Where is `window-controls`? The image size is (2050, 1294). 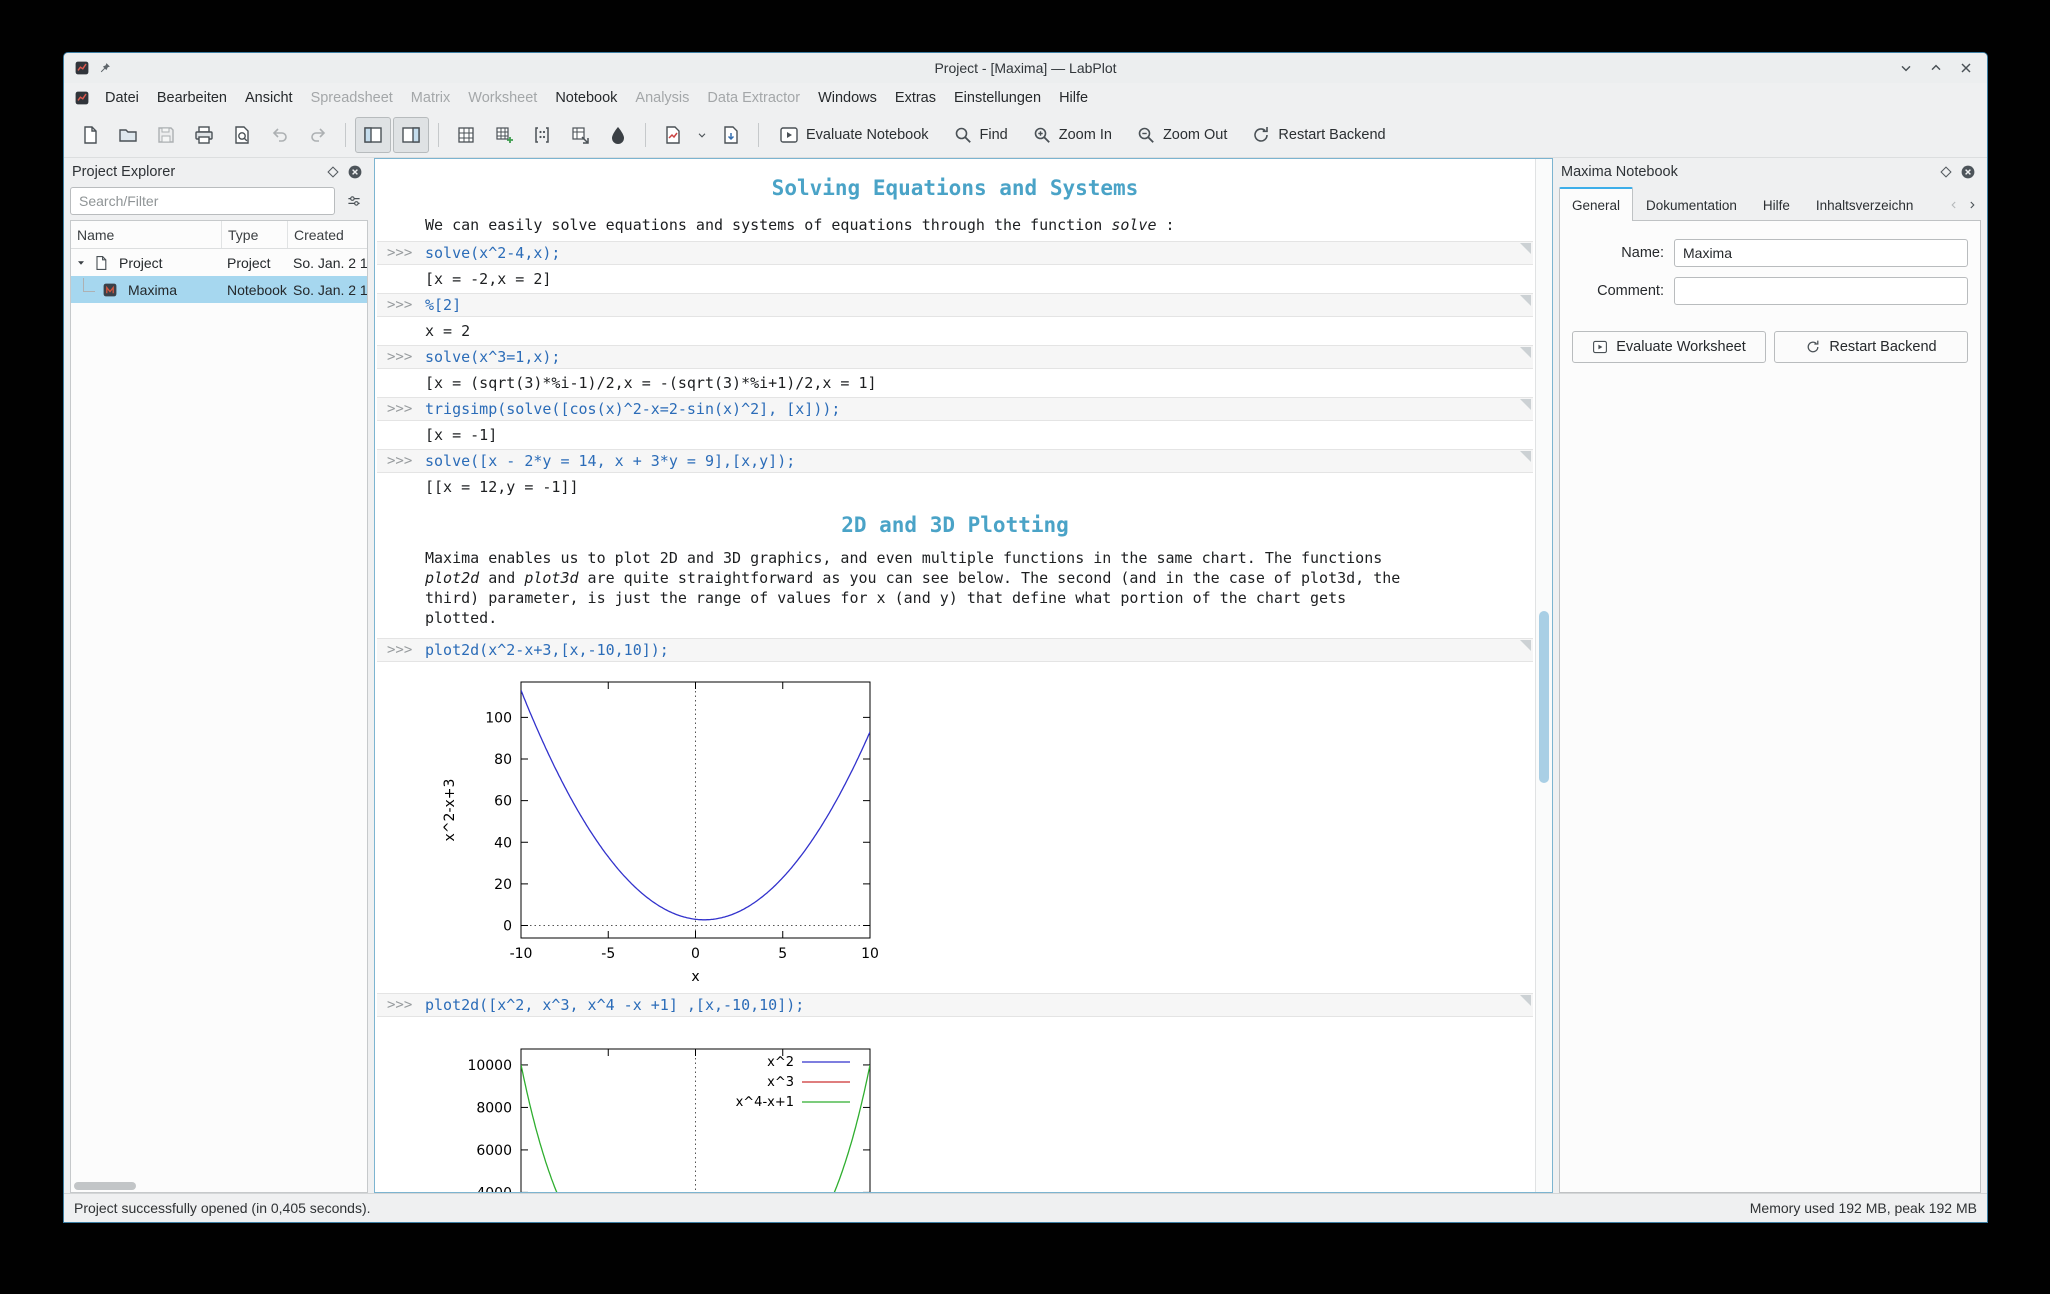 window-controls is located at coordinates (1940, 68).